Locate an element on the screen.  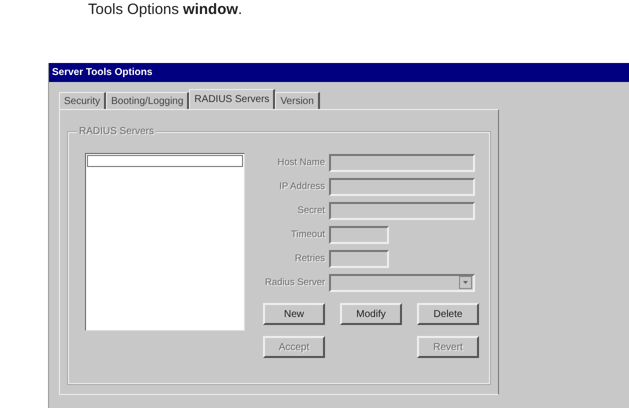
window-title: Server Tools Options is located at coordinates (102, 72).